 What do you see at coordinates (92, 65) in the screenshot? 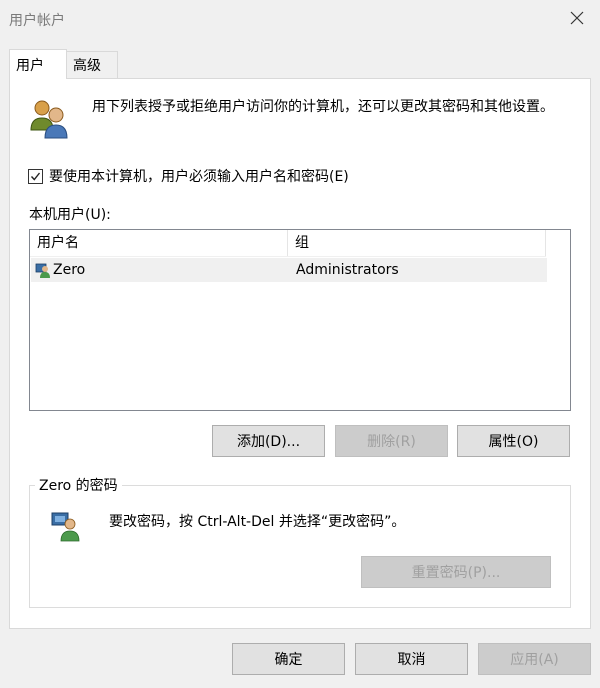
I see `tab-advanced: 高级` at bounding box center [92, 65].